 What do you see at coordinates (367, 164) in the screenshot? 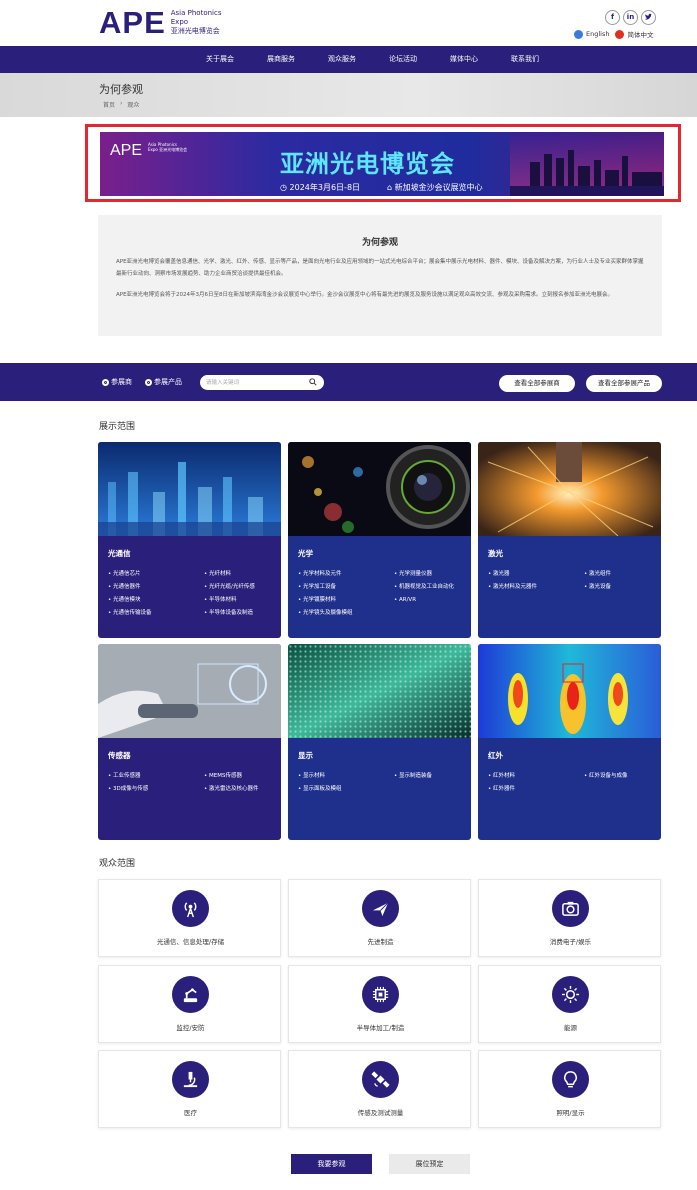
I see `banner-title: 亚洲光电博览会` at bounding box center [367, 164].